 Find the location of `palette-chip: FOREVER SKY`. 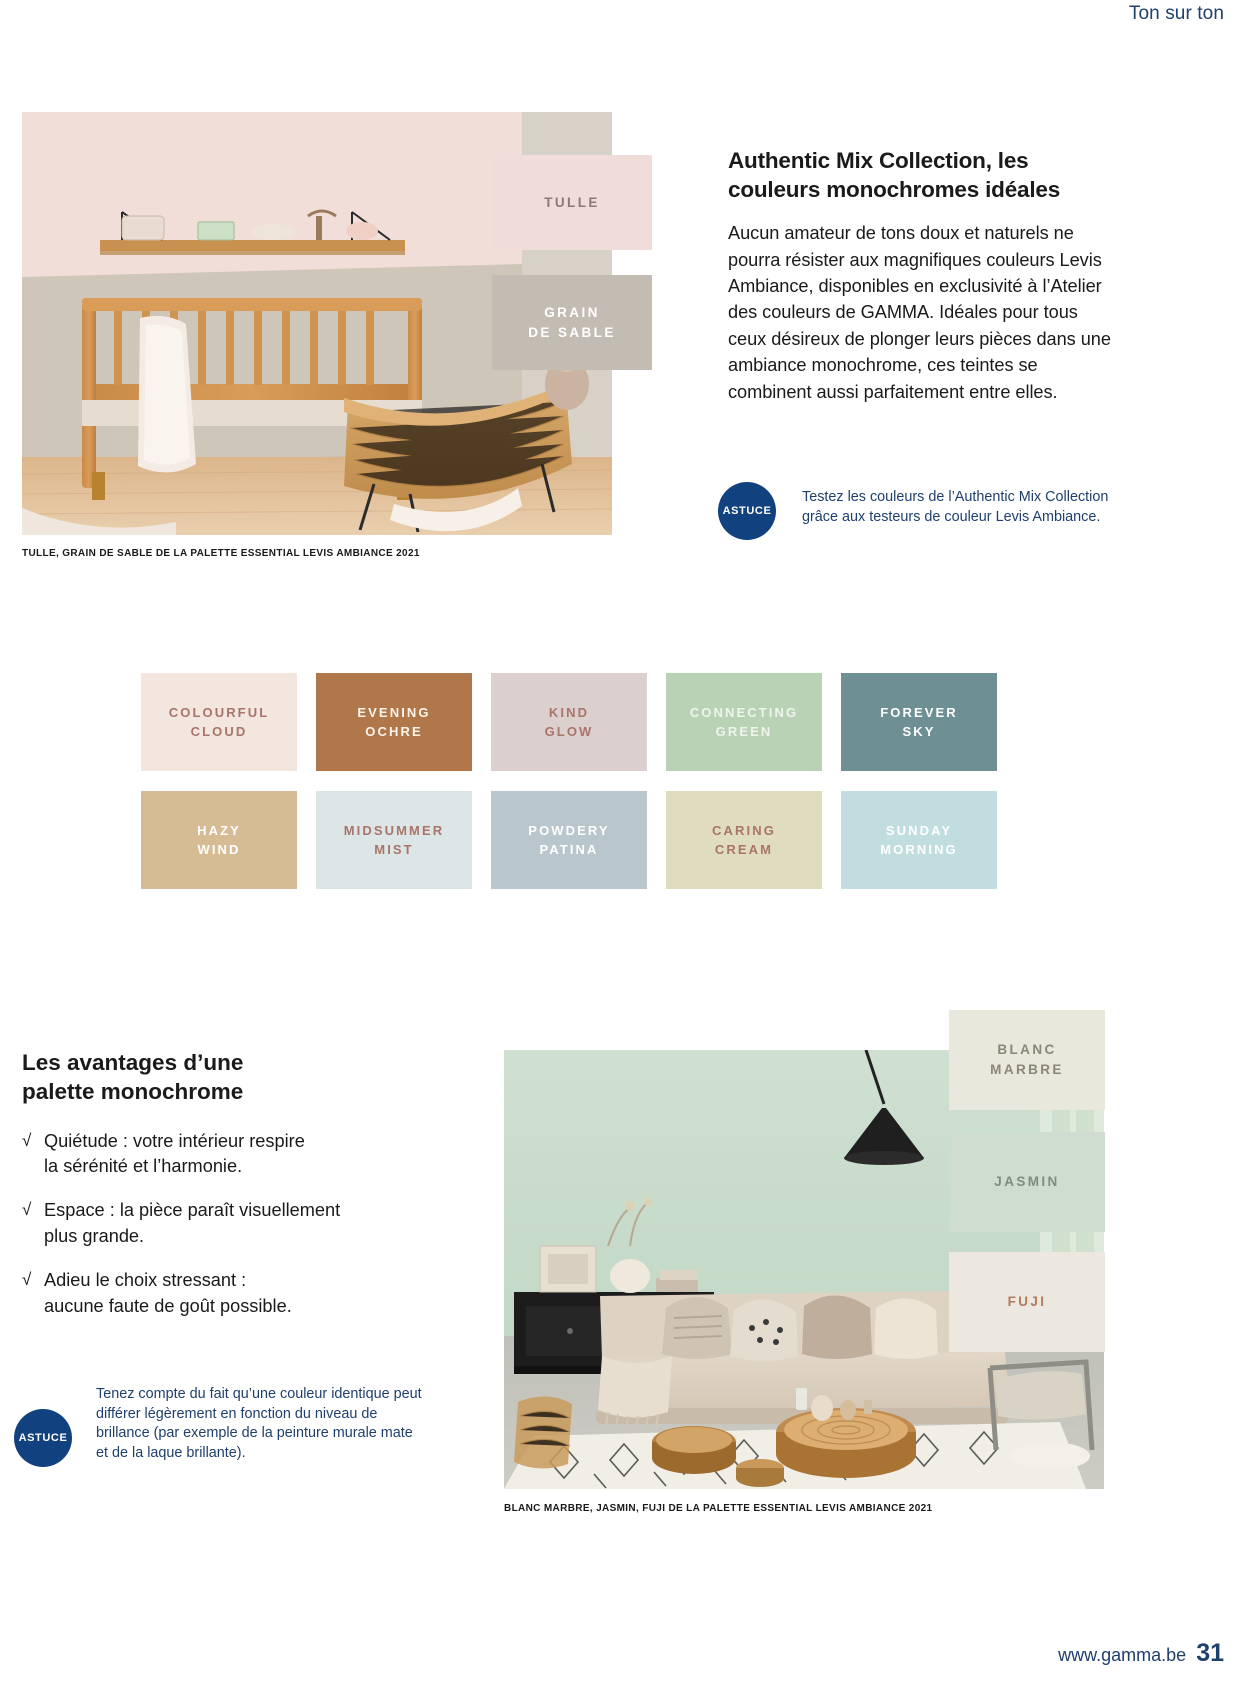

palette-chip: FOREVER SKY is located at coordinates (919, 722).